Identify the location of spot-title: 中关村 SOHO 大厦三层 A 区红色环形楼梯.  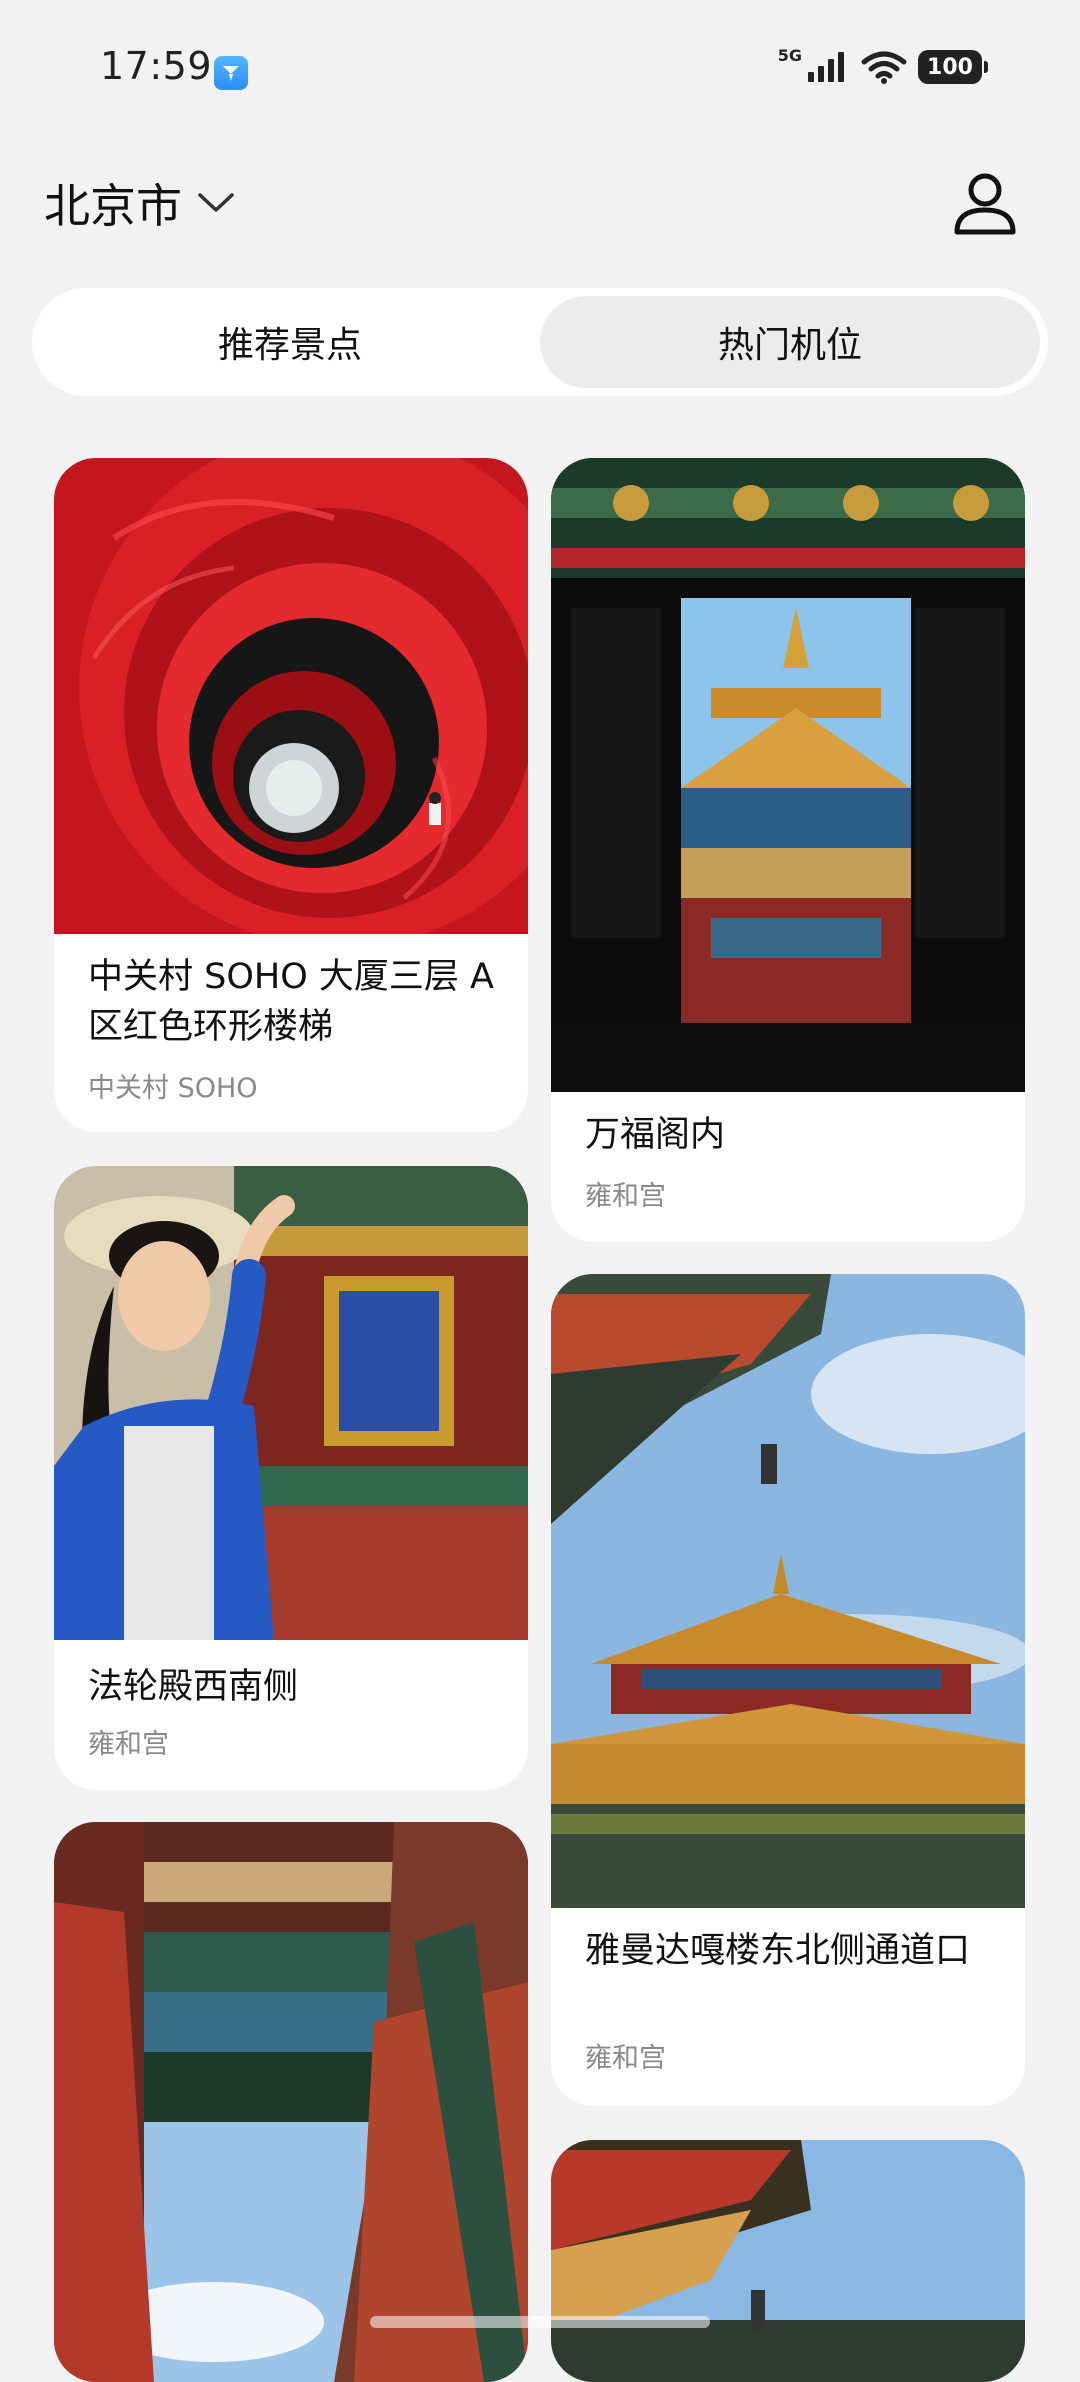
(291, 1002).